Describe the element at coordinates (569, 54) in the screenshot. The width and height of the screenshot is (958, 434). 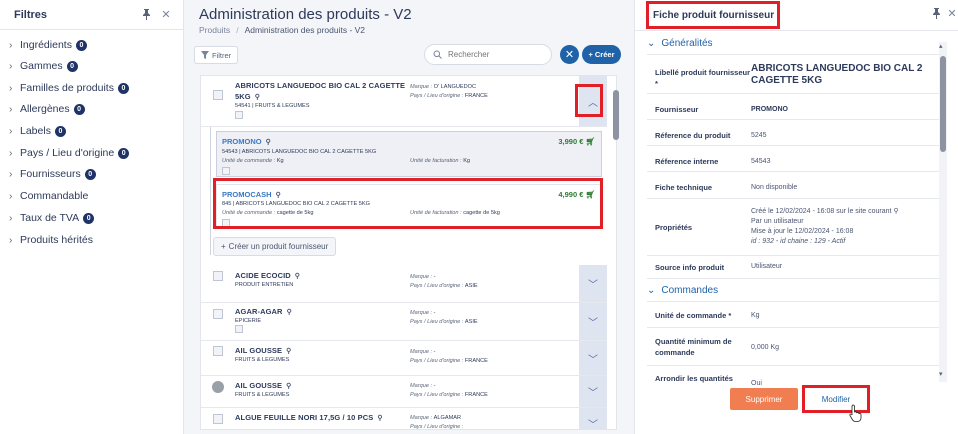
I see `clear-search-button: ✕` at that location.